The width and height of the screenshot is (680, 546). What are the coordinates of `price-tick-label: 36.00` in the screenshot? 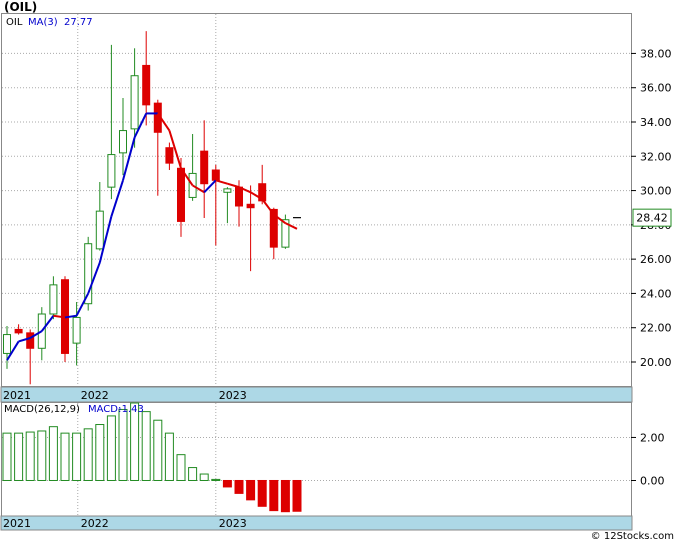 It's located at (656, 88).